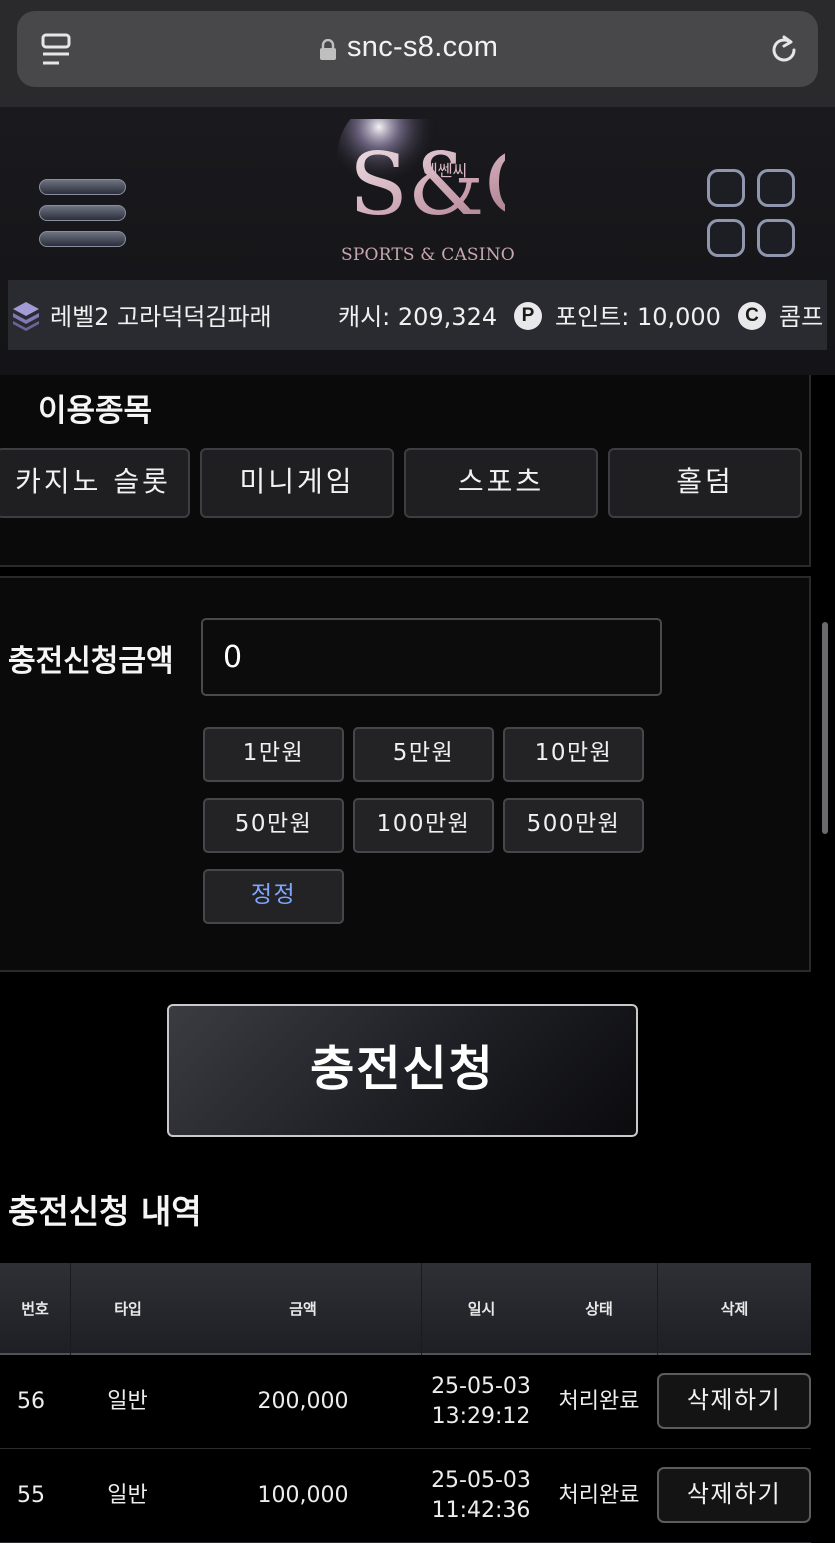 This screenshot has height=1543, width=835. I want to click on col-delete: 삭제, so click(734, 1309).